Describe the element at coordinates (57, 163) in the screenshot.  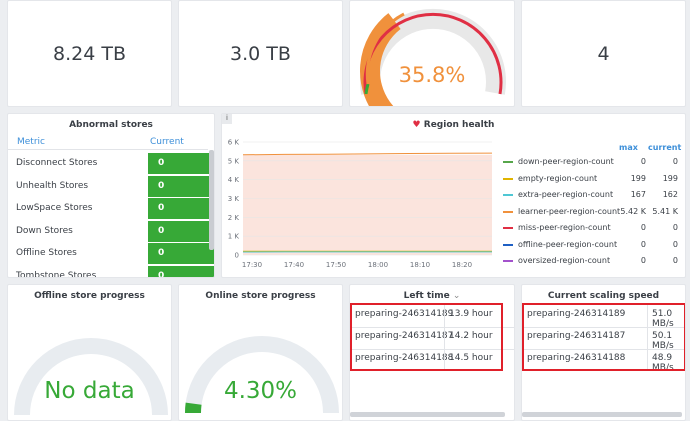
I see `abnormal-metric-label: Disconnect Stores` at that location.